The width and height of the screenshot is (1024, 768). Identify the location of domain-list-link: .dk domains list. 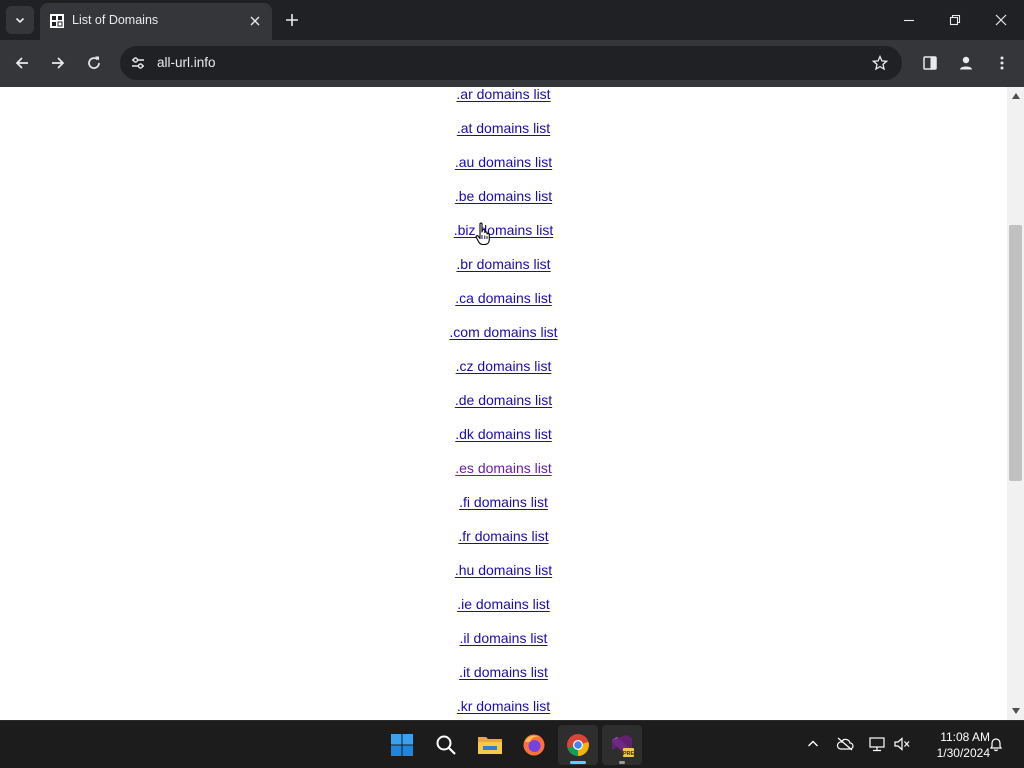
(503, 434).